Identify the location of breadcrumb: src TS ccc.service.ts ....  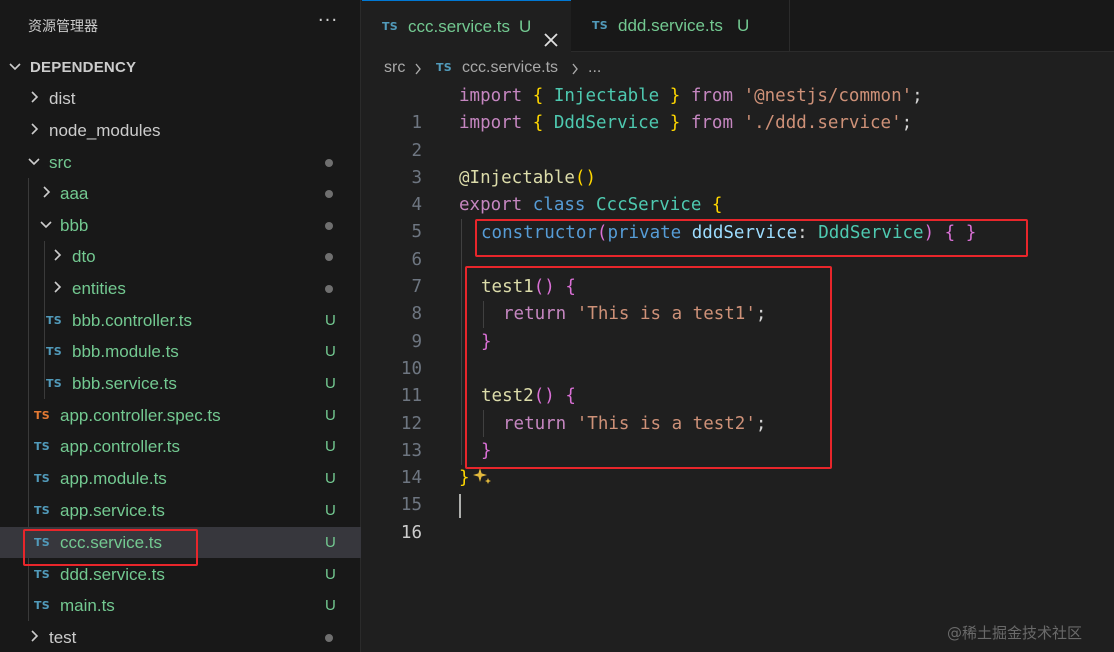
(738, 68).